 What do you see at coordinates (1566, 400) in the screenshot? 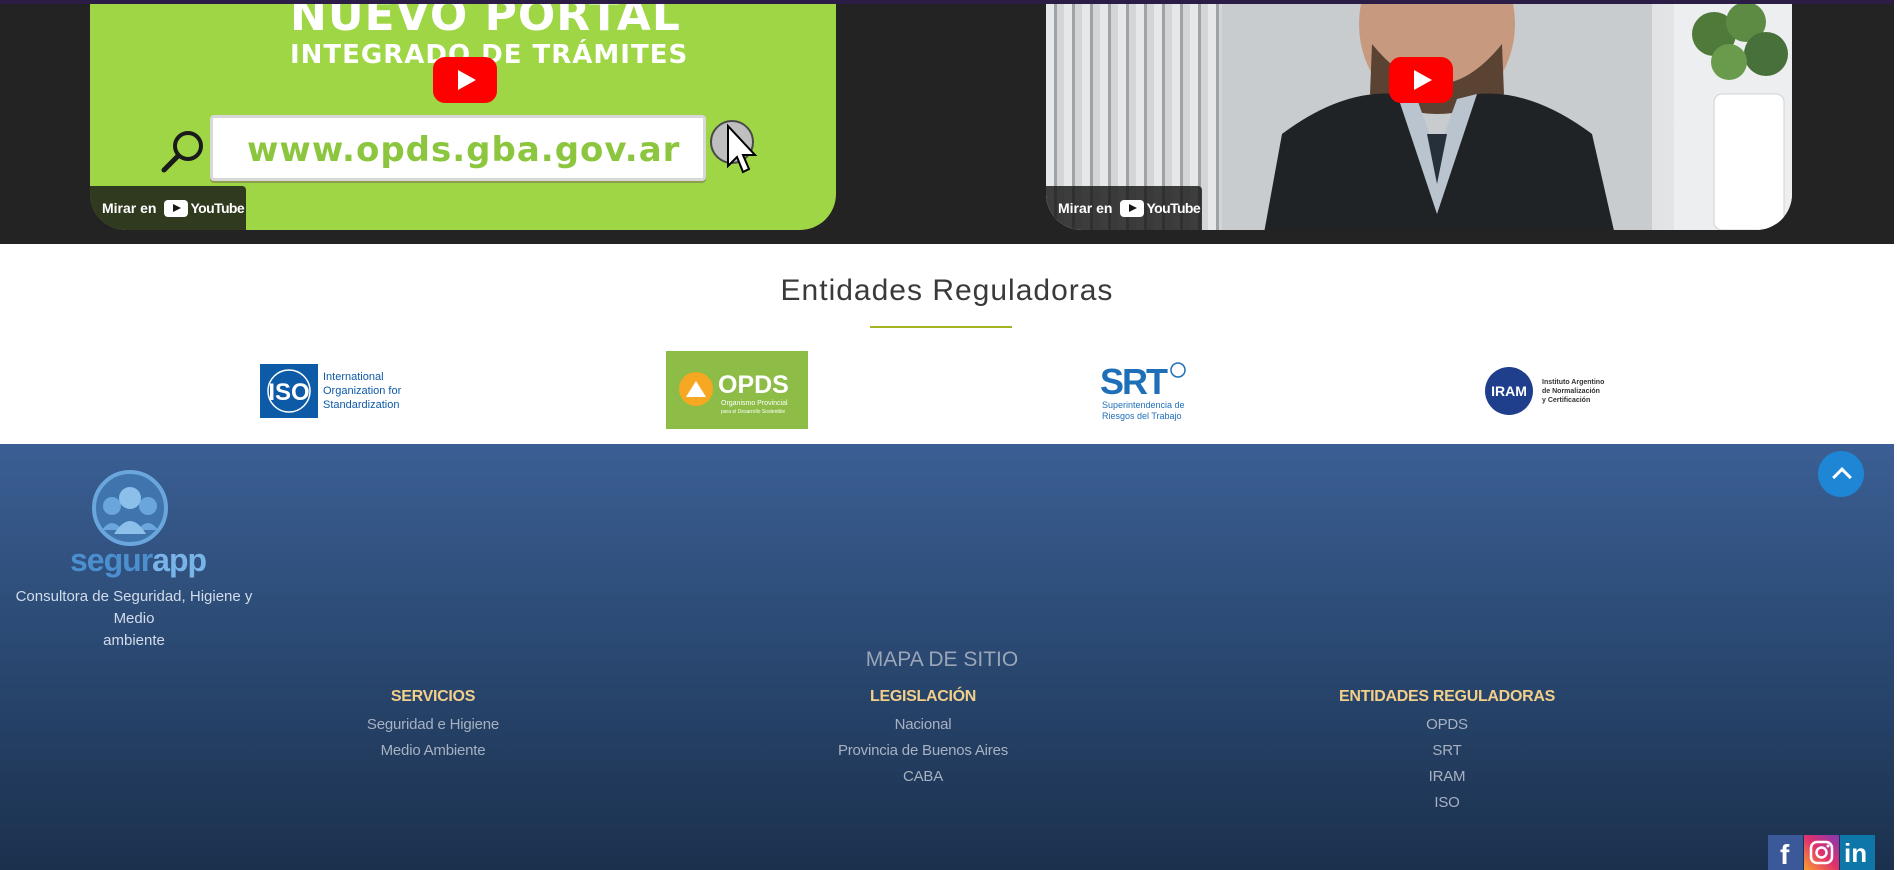
I see `iram-logo-line3: y Certificación` at bounding box center [1566, 400].